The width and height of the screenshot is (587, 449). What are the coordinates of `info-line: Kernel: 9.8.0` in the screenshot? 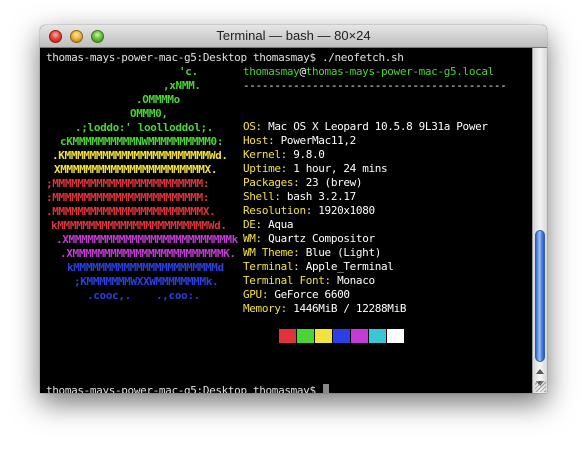 It's located at (284, 155).